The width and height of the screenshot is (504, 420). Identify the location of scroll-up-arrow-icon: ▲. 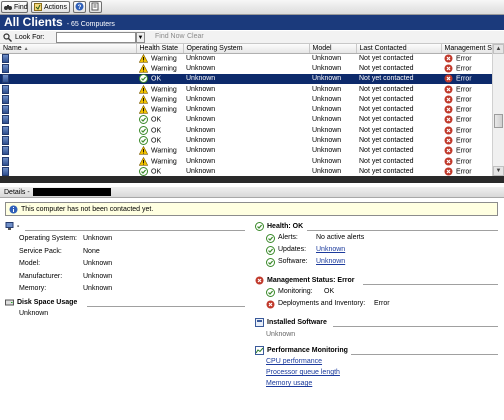
(498, 49).